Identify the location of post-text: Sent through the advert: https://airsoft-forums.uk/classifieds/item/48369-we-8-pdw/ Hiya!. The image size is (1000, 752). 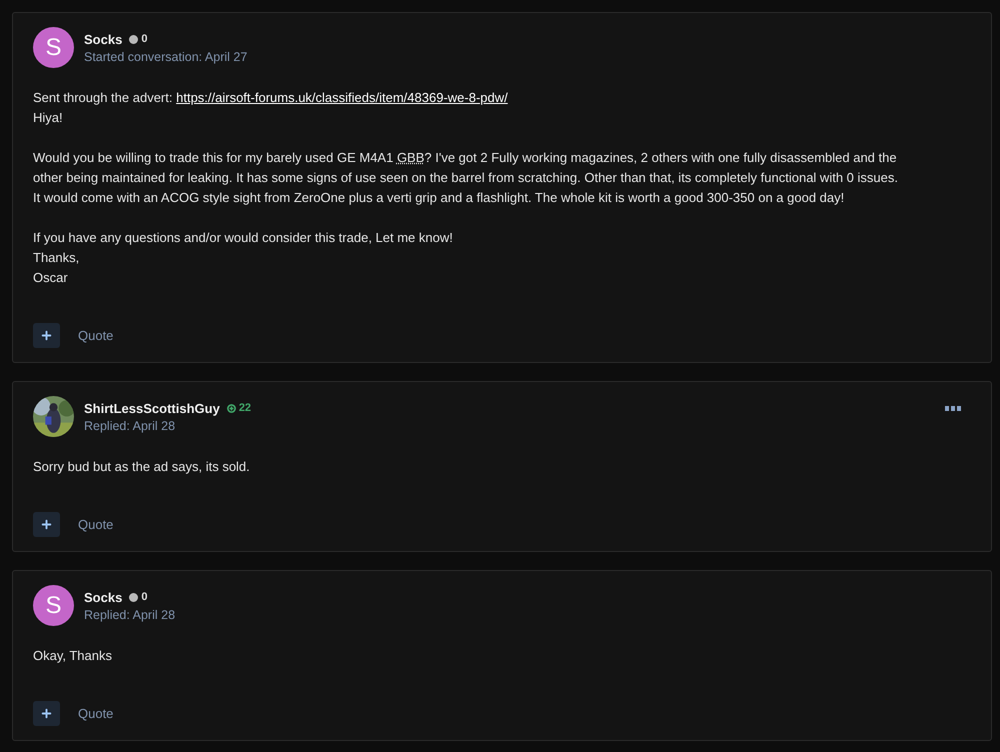
(271, 108).